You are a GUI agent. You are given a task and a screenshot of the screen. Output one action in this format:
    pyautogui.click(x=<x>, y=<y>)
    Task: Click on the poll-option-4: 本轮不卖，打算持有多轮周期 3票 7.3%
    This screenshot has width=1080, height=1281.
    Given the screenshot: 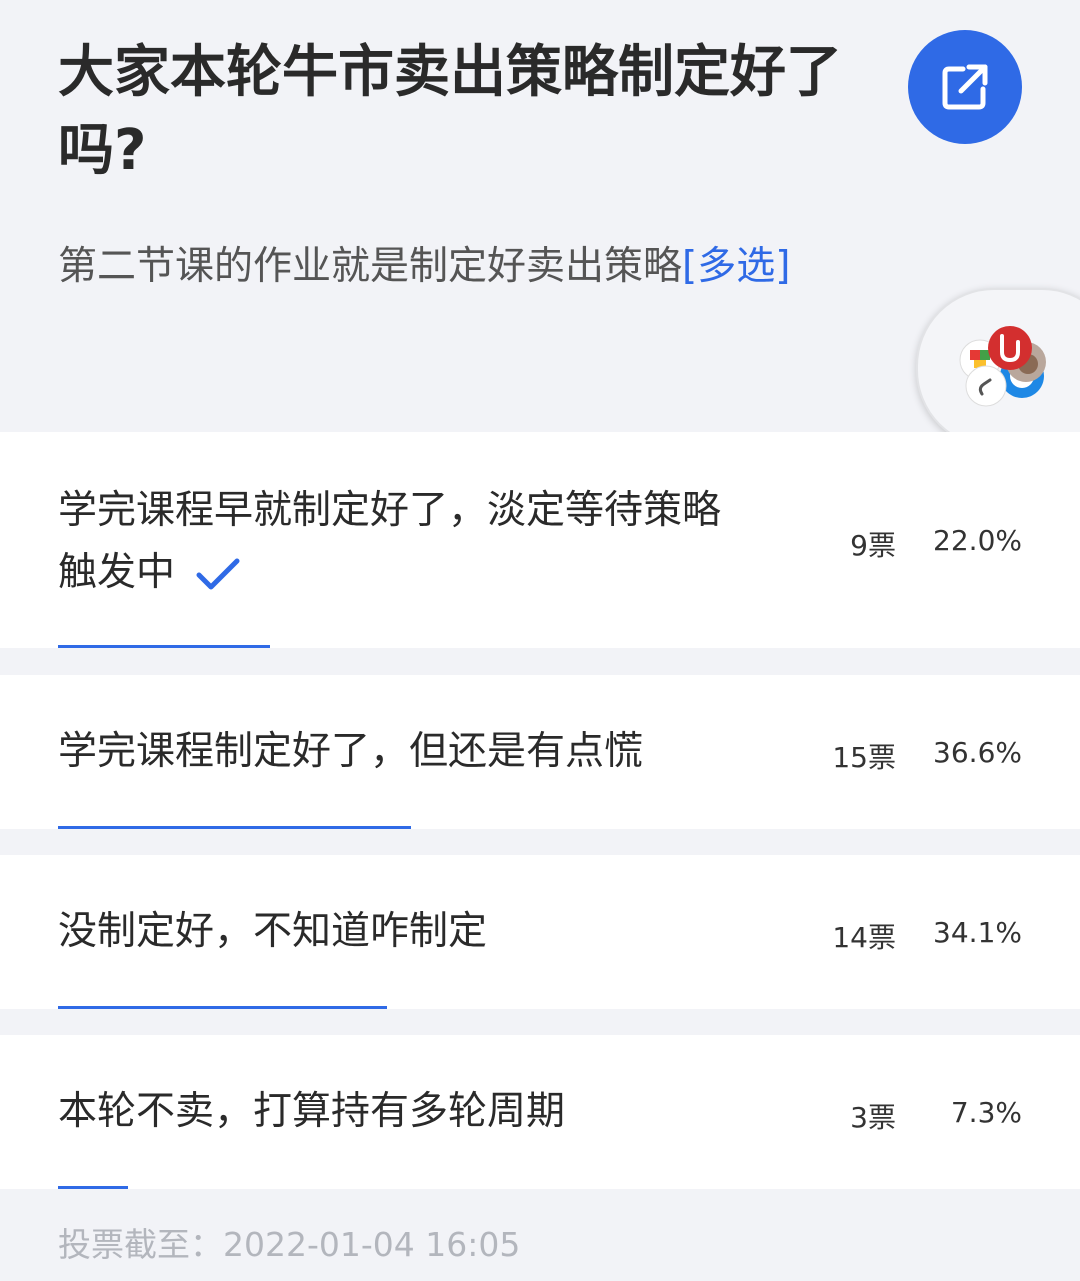 What is the action you would take?
    pyautogui.click(x=540, y=1112)
    